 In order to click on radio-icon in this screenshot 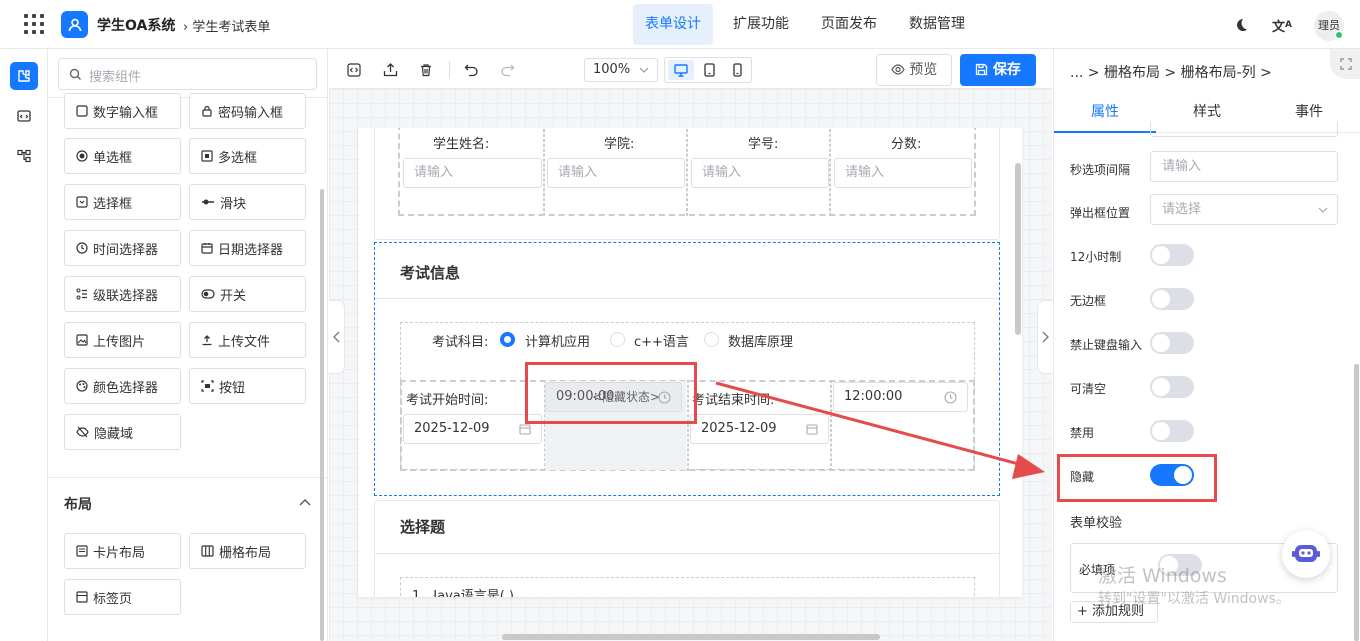, I will do `click(82, 156)`.